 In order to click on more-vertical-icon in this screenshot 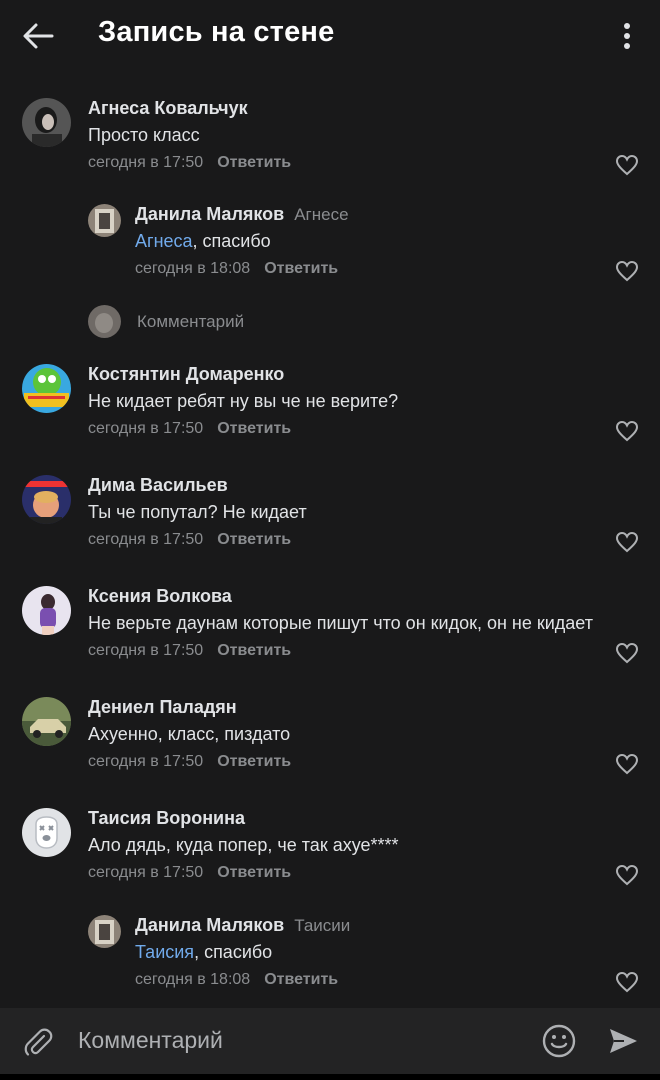, I will do `click(627, 36)`.